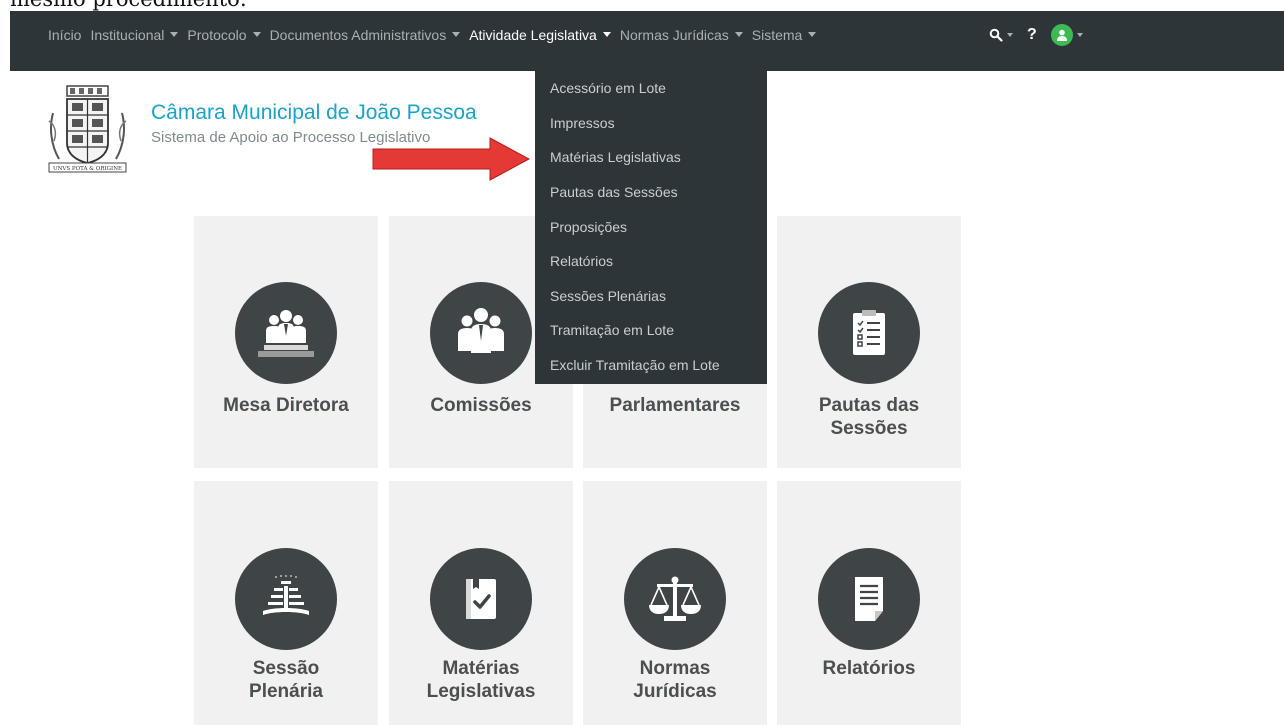  What do you see at coordinates (777, 34) in the screenshot?
I see `nav-item-label: Sistema` at bounding box center [777, 34].